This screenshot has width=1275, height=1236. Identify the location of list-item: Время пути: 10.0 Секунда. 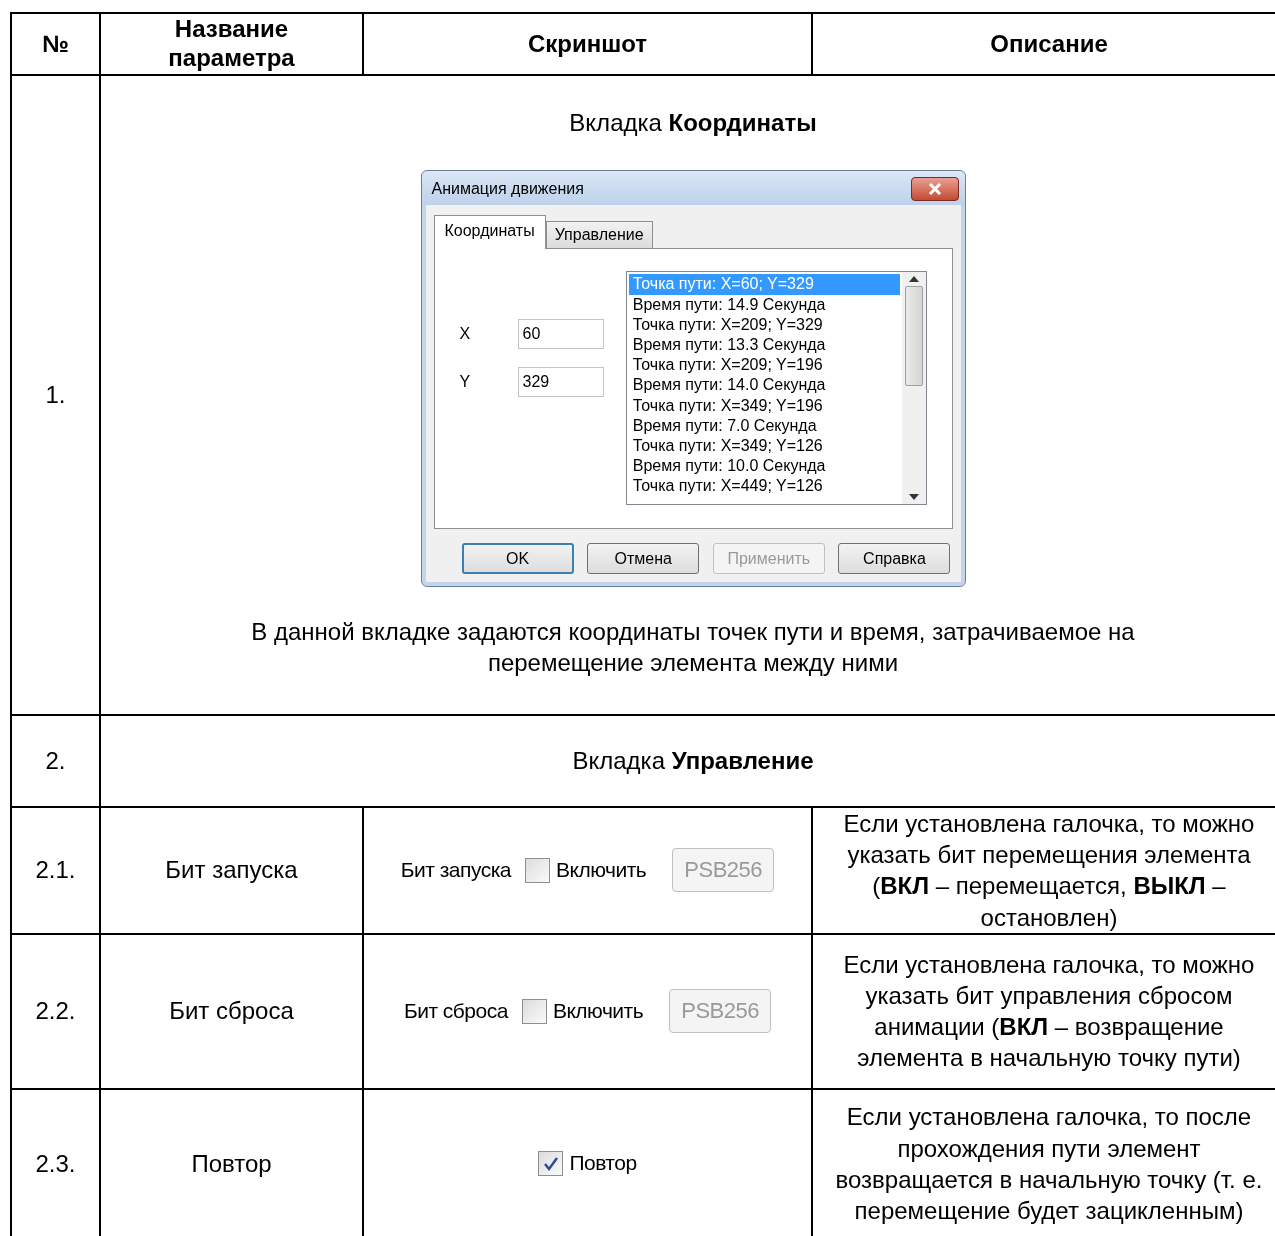
(764, 466).